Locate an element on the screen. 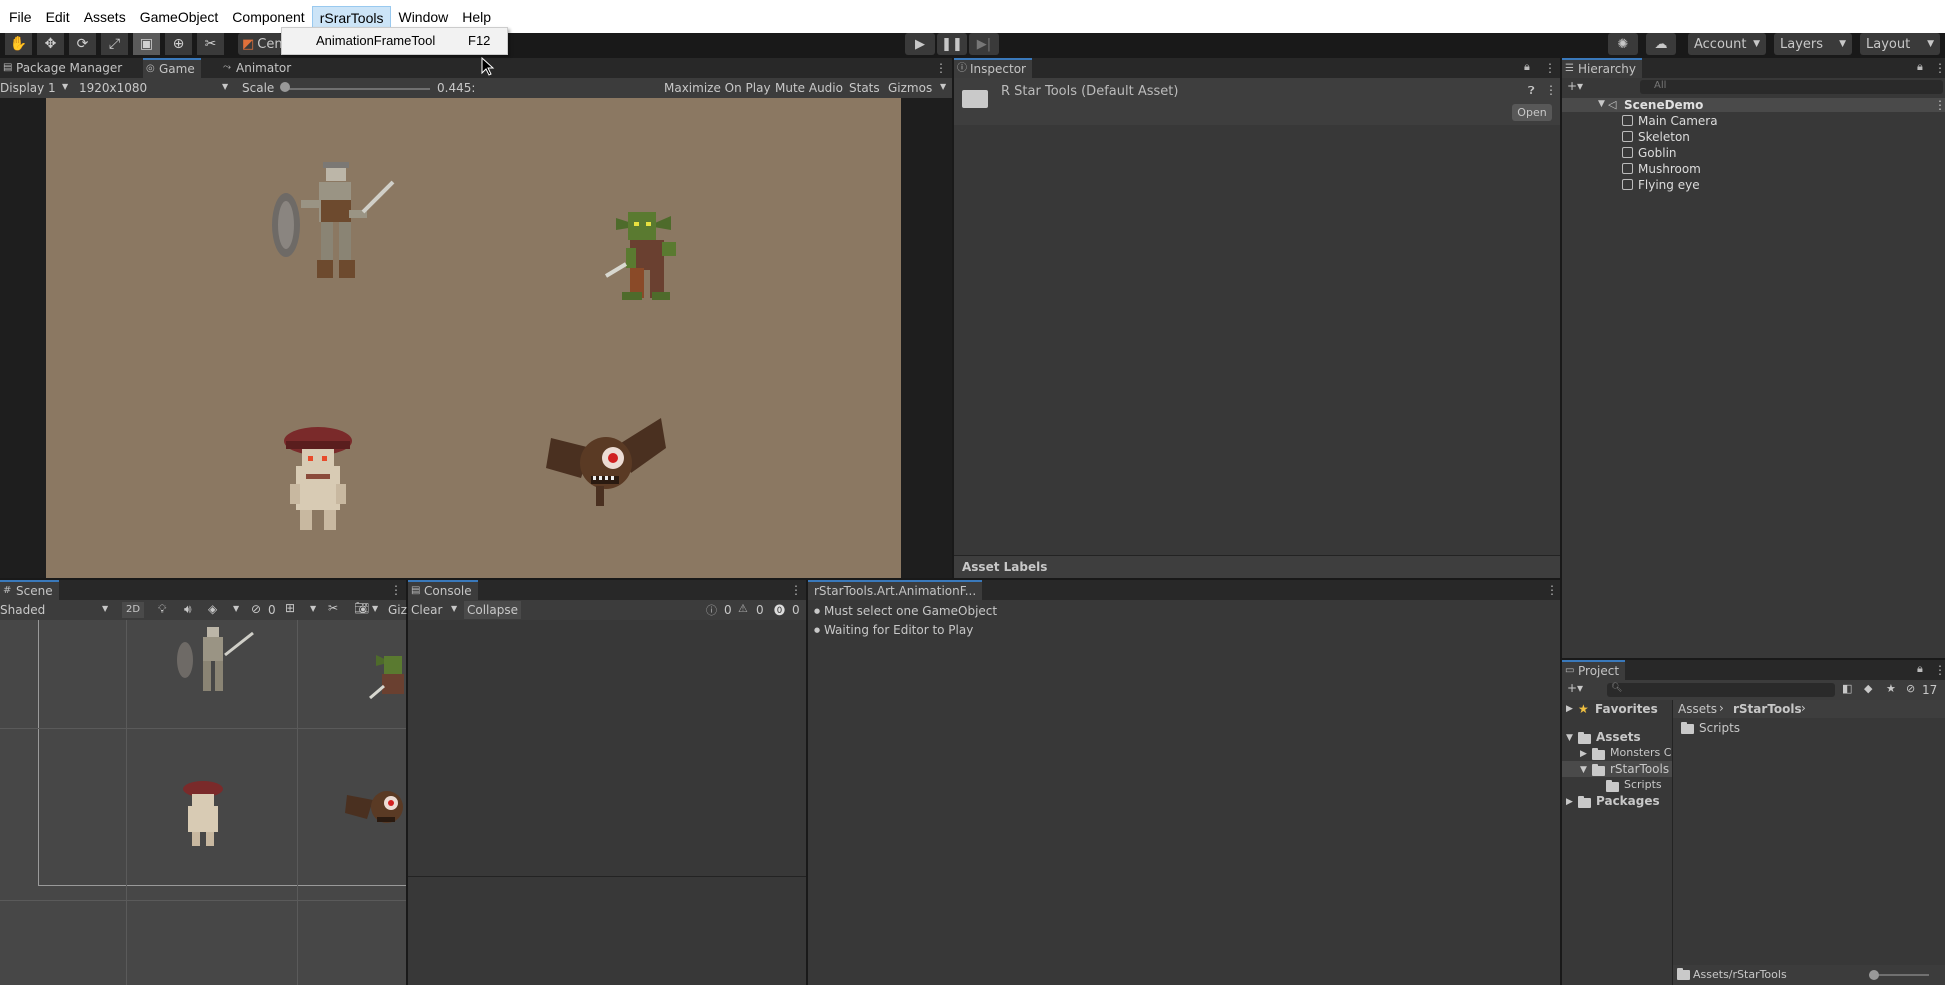 The height and width of the screenshot is (985, 1945). hierarchy-item: Mushroom is located at coordinates (1661, 169).